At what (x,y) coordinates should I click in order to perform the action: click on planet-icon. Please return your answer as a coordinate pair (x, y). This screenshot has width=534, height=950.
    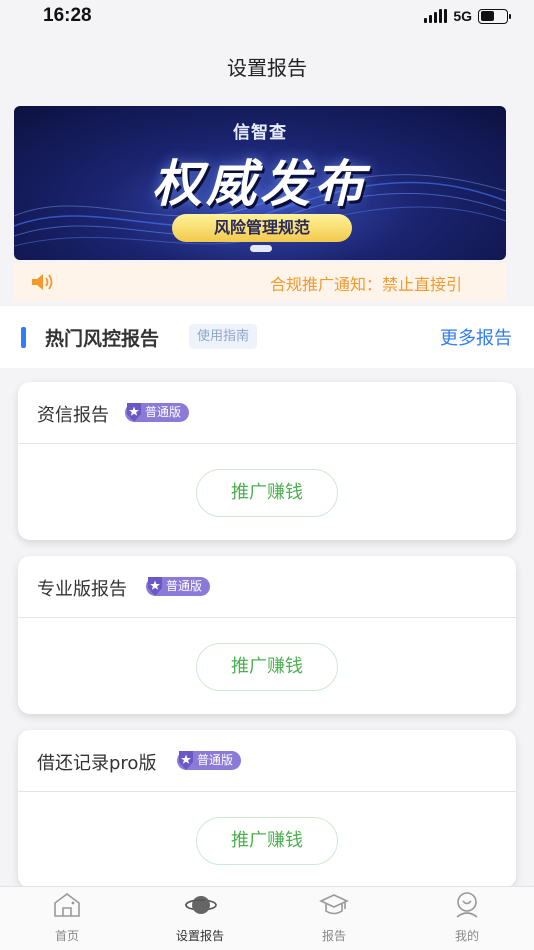
    Looking at the image, I should click on (201, 905).